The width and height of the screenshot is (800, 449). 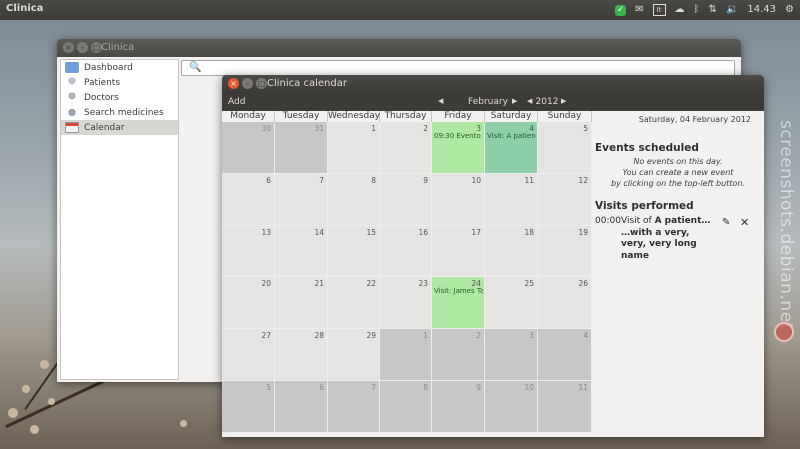 What do you see at coordinates (511, 251) in the screenshot?
I see `calendar-day-cell: 18` at bounding box center [511, 251].